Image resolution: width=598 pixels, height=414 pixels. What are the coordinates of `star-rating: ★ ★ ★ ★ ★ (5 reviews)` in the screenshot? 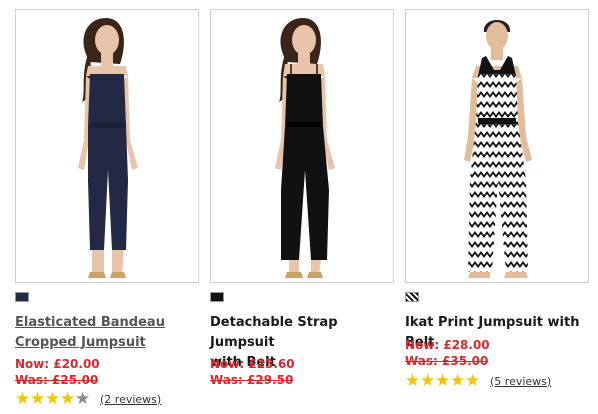 It's located at (478, 381).